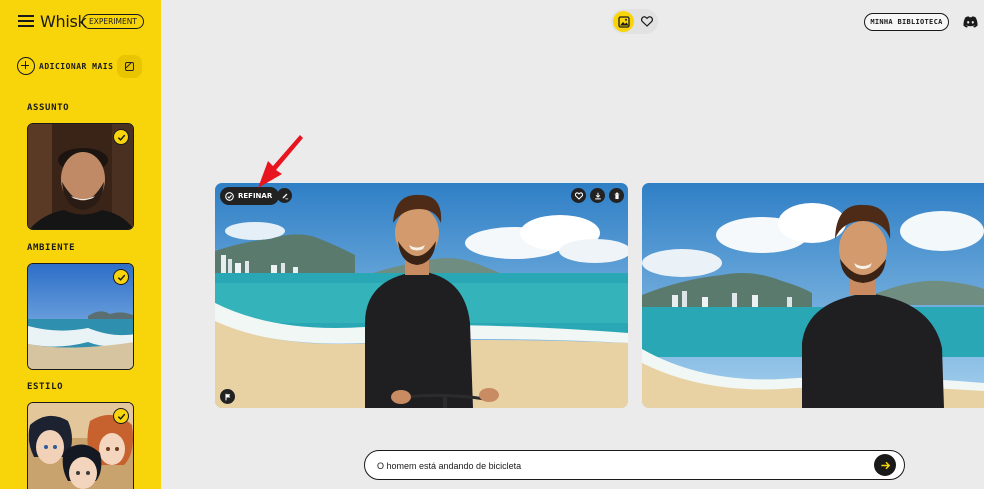 The image size is (984, 489). I want to click on add-more-button: ADICIONAR MAIS, so click(65, 66).